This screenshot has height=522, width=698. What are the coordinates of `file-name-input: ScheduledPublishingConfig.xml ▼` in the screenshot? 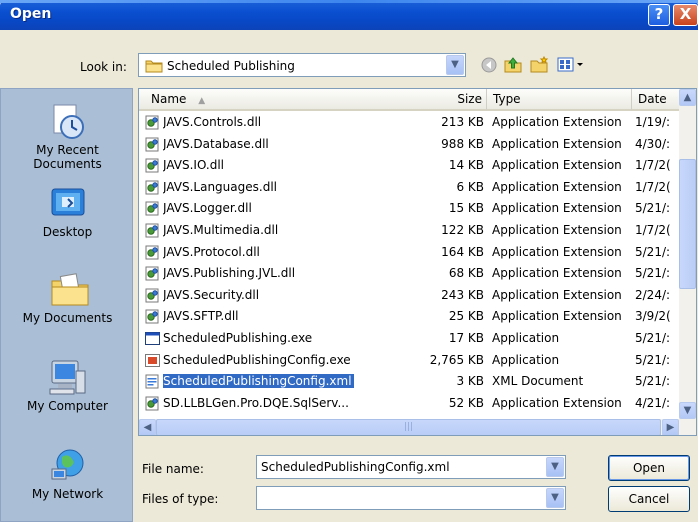 It's located at (411, 467).